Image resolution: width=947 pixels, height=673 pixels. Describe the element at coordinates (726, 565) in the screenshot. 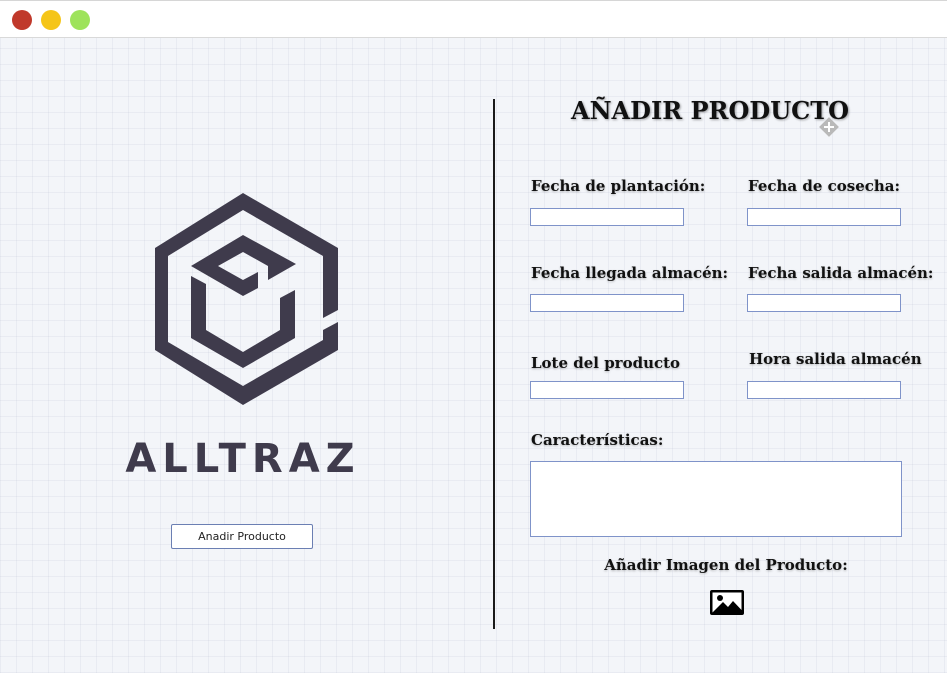

I see `add-image-label: Añadir Imagen del Producto:` at that location.